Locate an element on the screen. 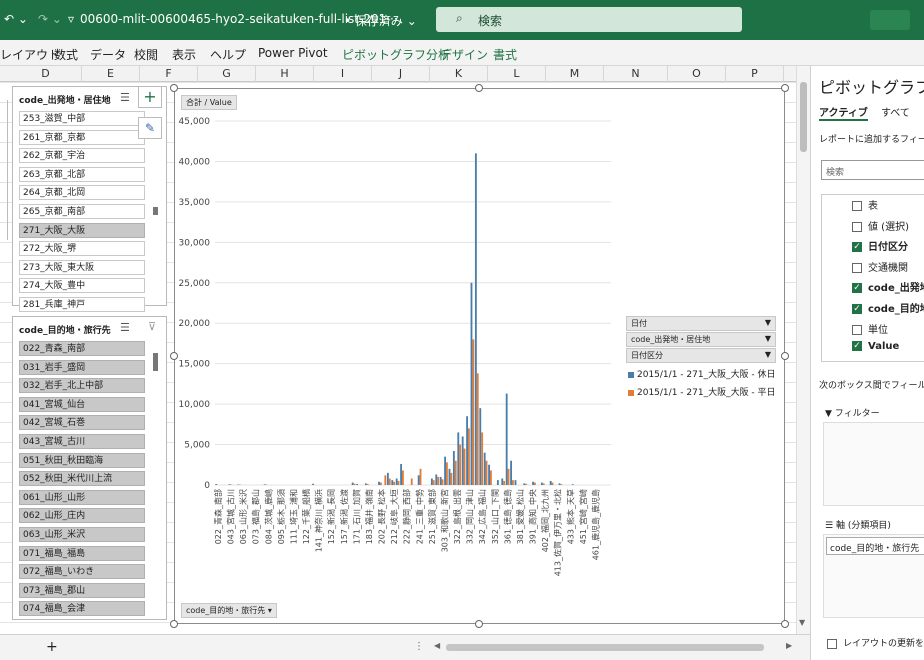 The image size is (924, 660). clear-filter-icon: ⊽ is located at coordinates (152, 326).